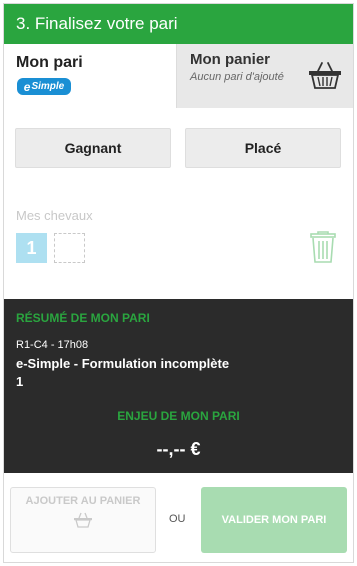 The image size is (357, 566). Describe the element at coordinates (263, 148) in the screenshot. I see `place-button: Placé` at that location.